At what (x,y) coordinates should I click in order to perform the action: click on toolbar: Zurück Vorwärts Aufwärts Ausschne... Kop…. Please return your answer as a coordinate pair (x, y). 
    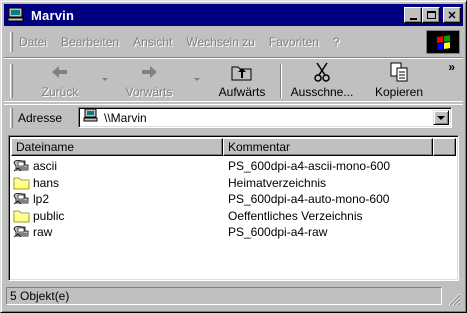
    Looking at the image, I should click on (233, 79).